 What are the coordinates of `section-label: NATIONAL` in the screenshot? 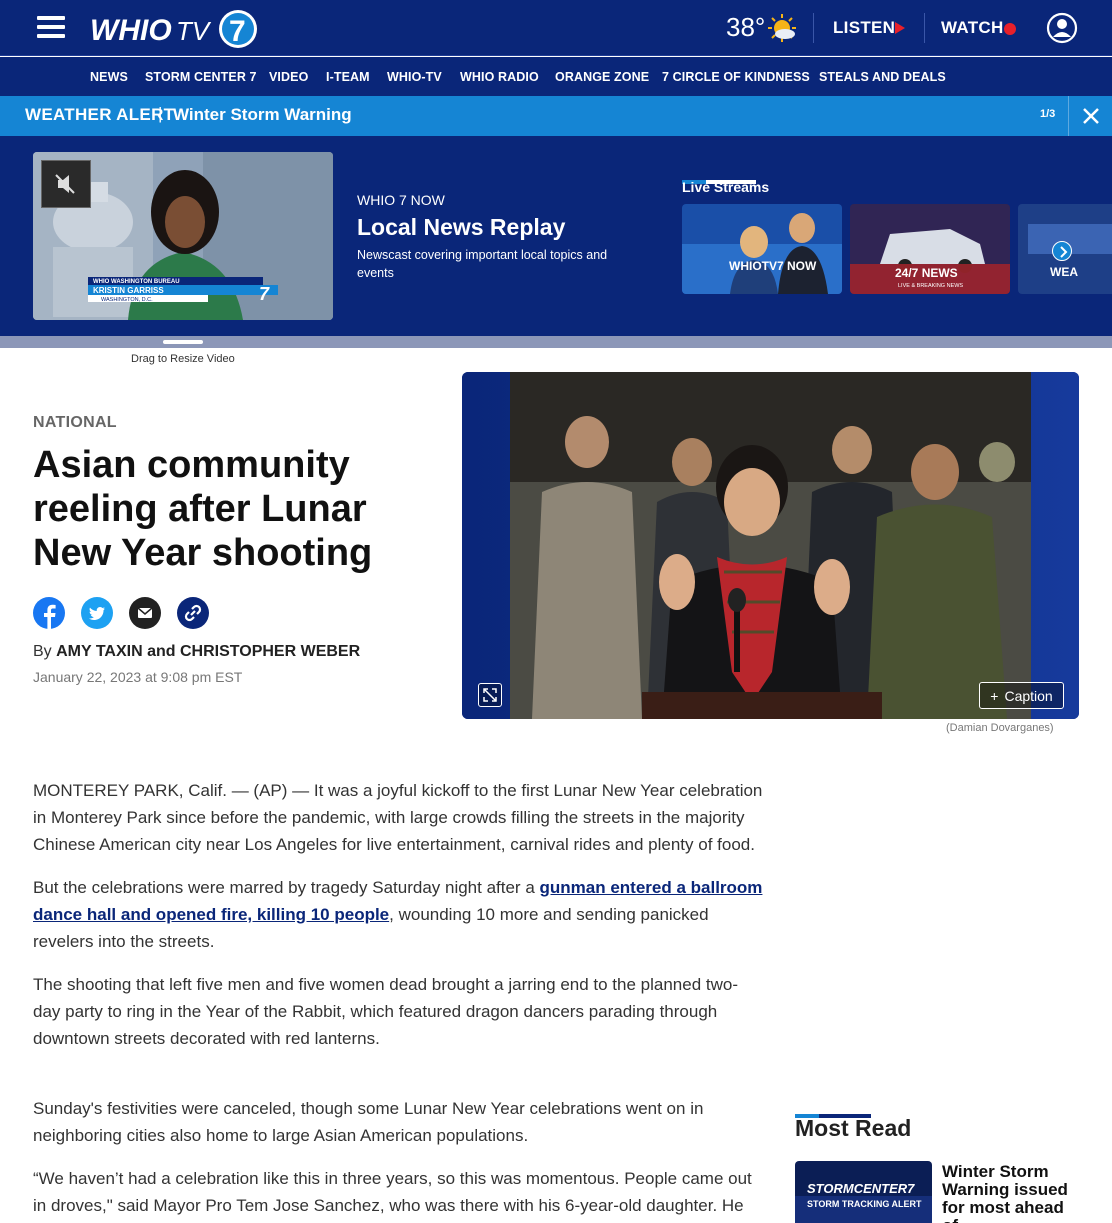 It's located at (75, 423).